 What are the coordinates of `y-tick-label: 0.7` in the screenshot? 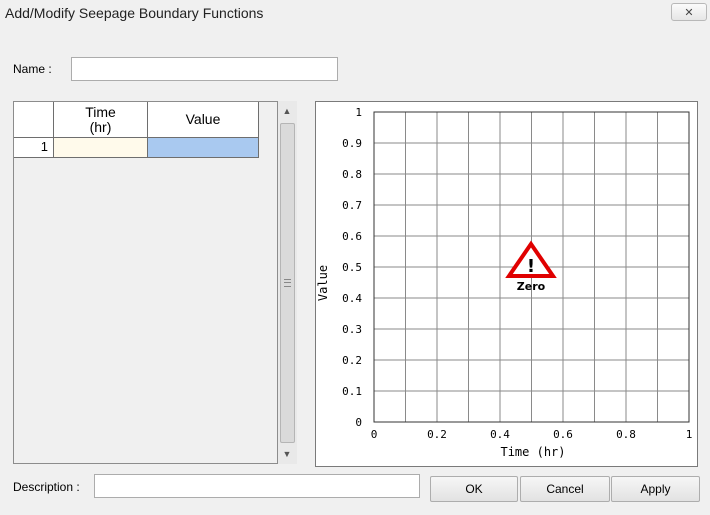 It's located at (352, 205).